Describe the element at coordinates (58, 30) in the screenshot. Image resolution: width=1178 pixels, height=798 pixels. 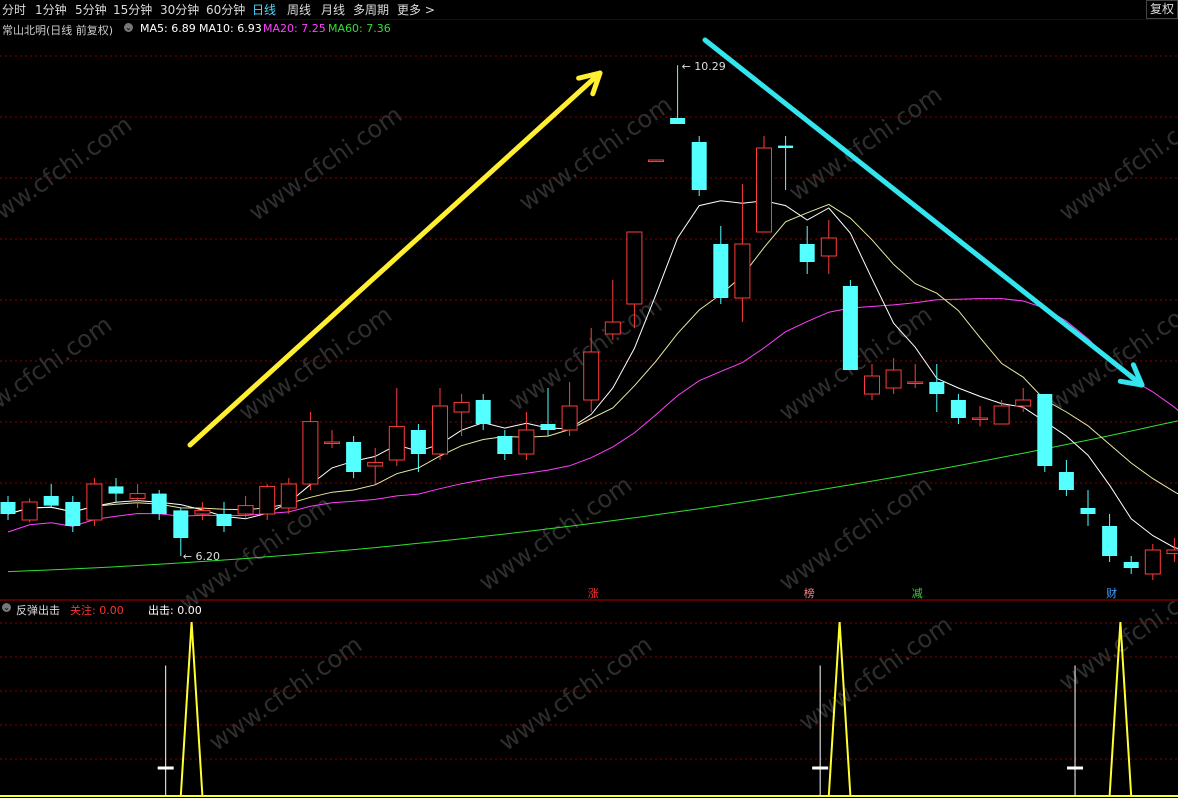
I see `stock-title: 常山北明(日线 前复权)` at that location.